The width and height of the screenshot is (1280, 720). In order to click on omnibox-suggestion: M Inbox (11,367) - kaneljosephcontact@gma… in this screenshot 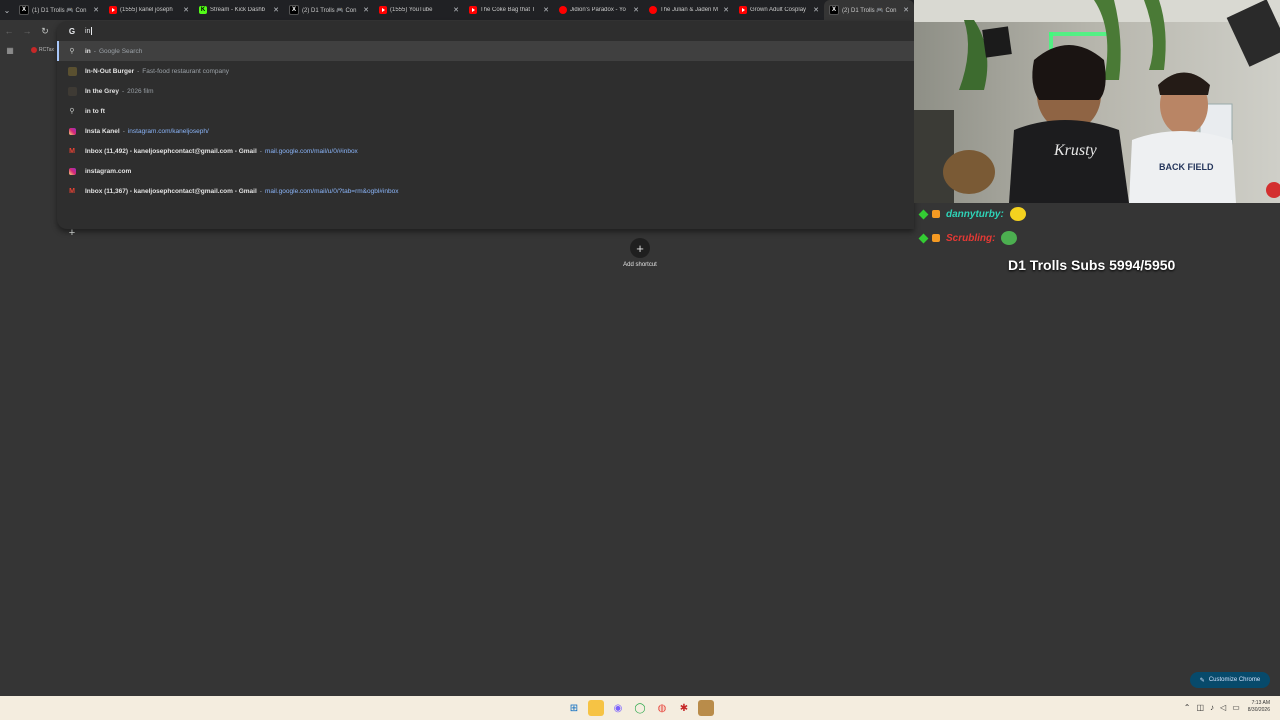, I will do `click(485, 191)`.